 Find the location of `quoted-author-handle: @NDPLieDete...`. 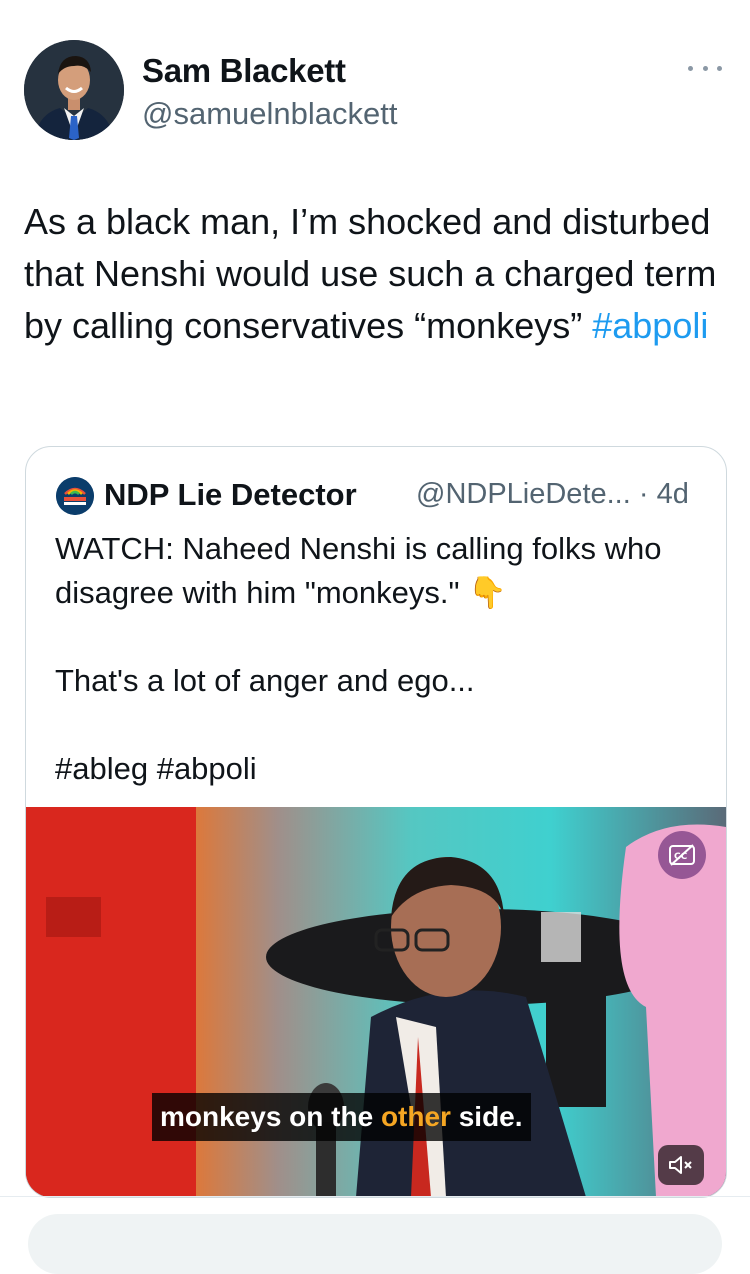

quoted-author-handle: @NDPLieDete... is located at coordinates (523, 494).